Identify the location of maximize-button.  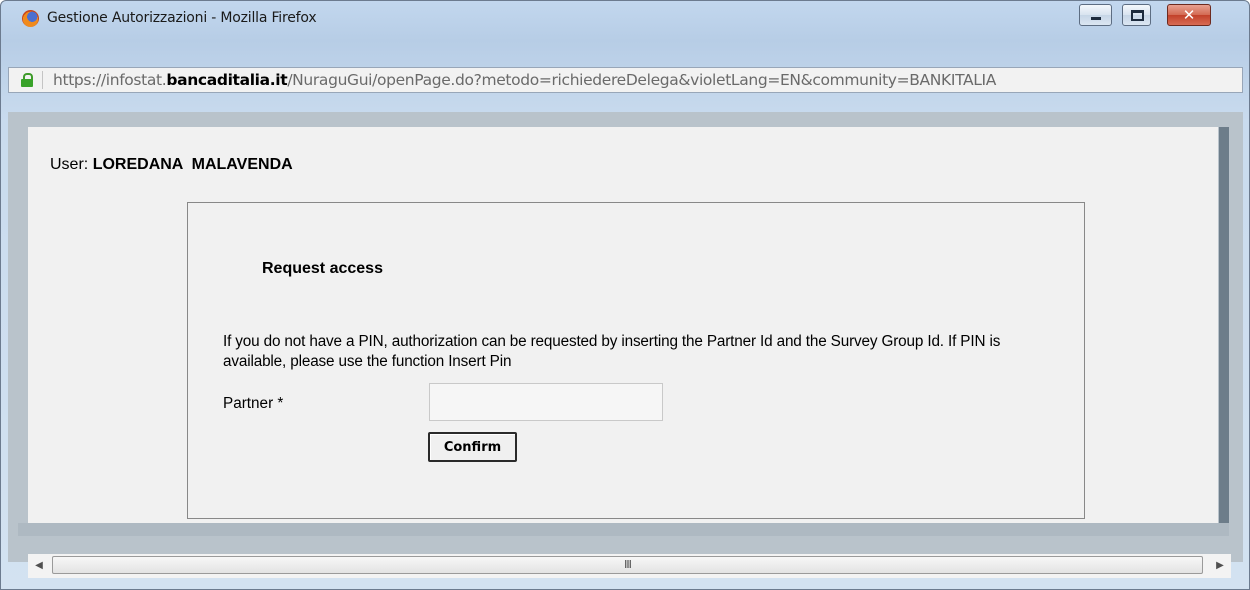
(1136, 15).